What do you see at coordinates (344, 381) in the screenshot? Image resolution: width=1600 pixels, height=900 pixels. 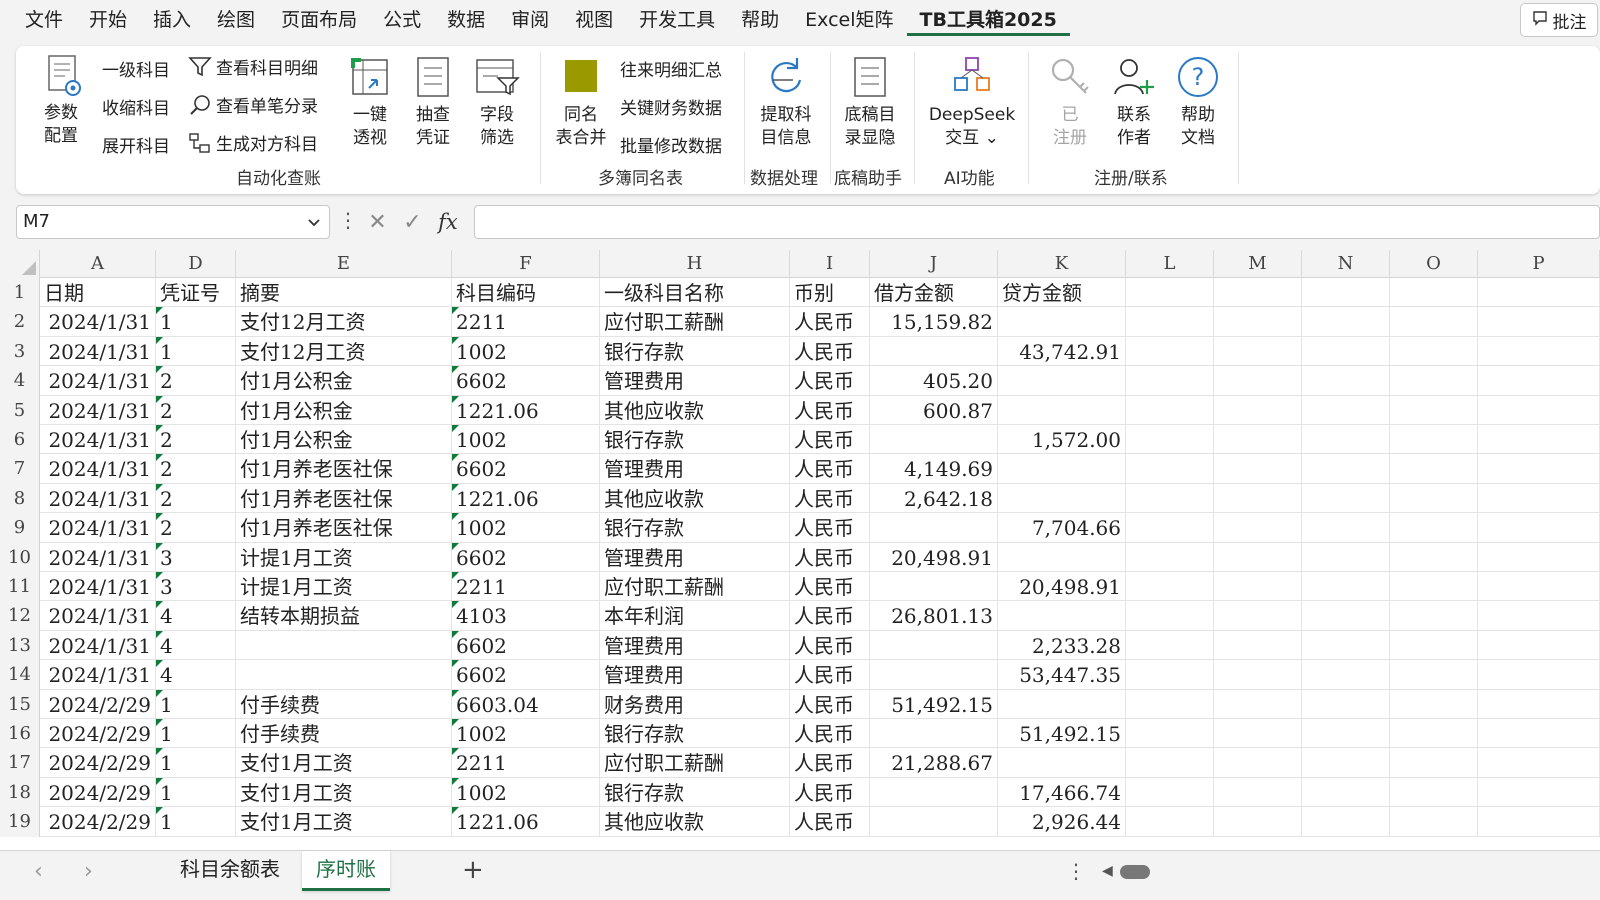 I see `memo-cell: 付1月公积金` at bounding box center [344, 381].